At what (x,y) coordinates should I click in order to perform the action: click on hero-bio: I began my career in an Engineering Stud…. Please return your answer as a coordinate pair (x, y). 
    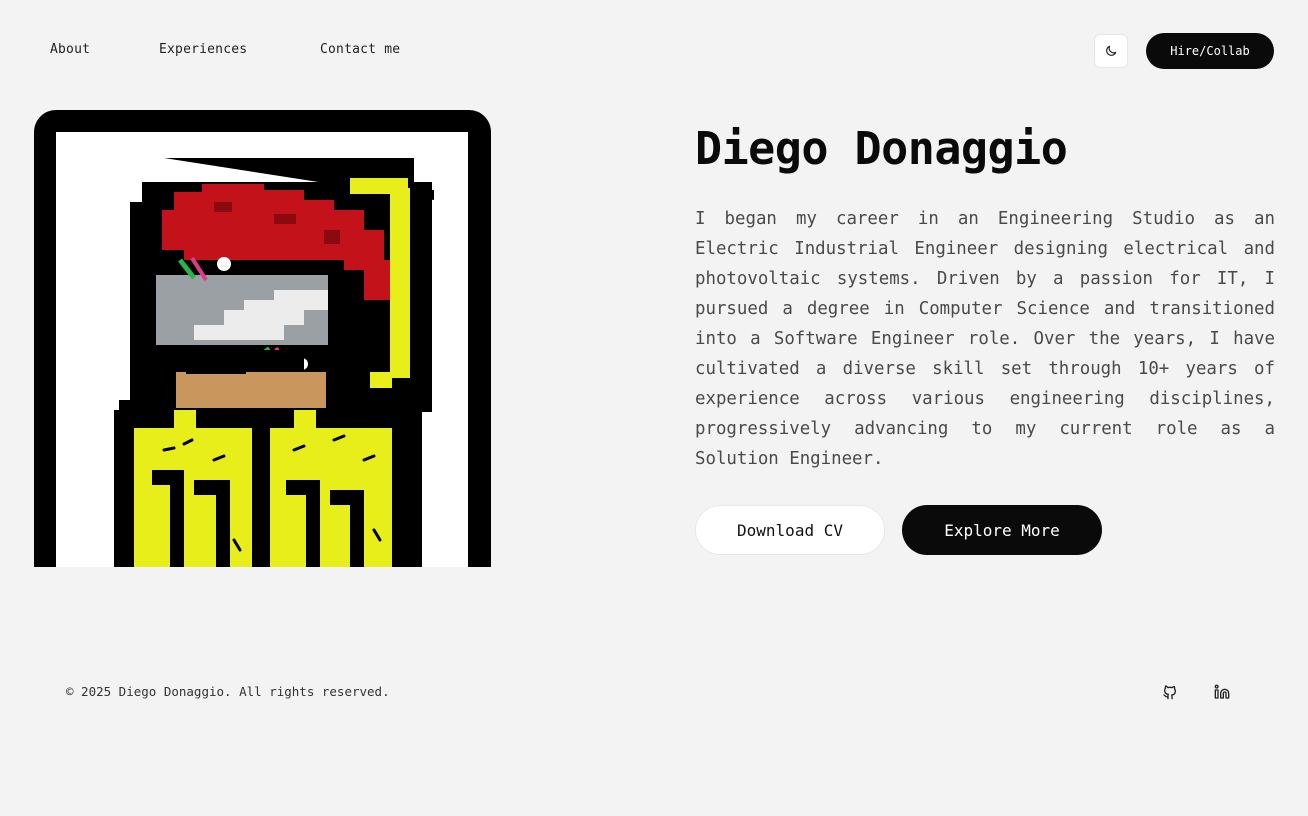
    Looking at the image, I should click on (985, 339).